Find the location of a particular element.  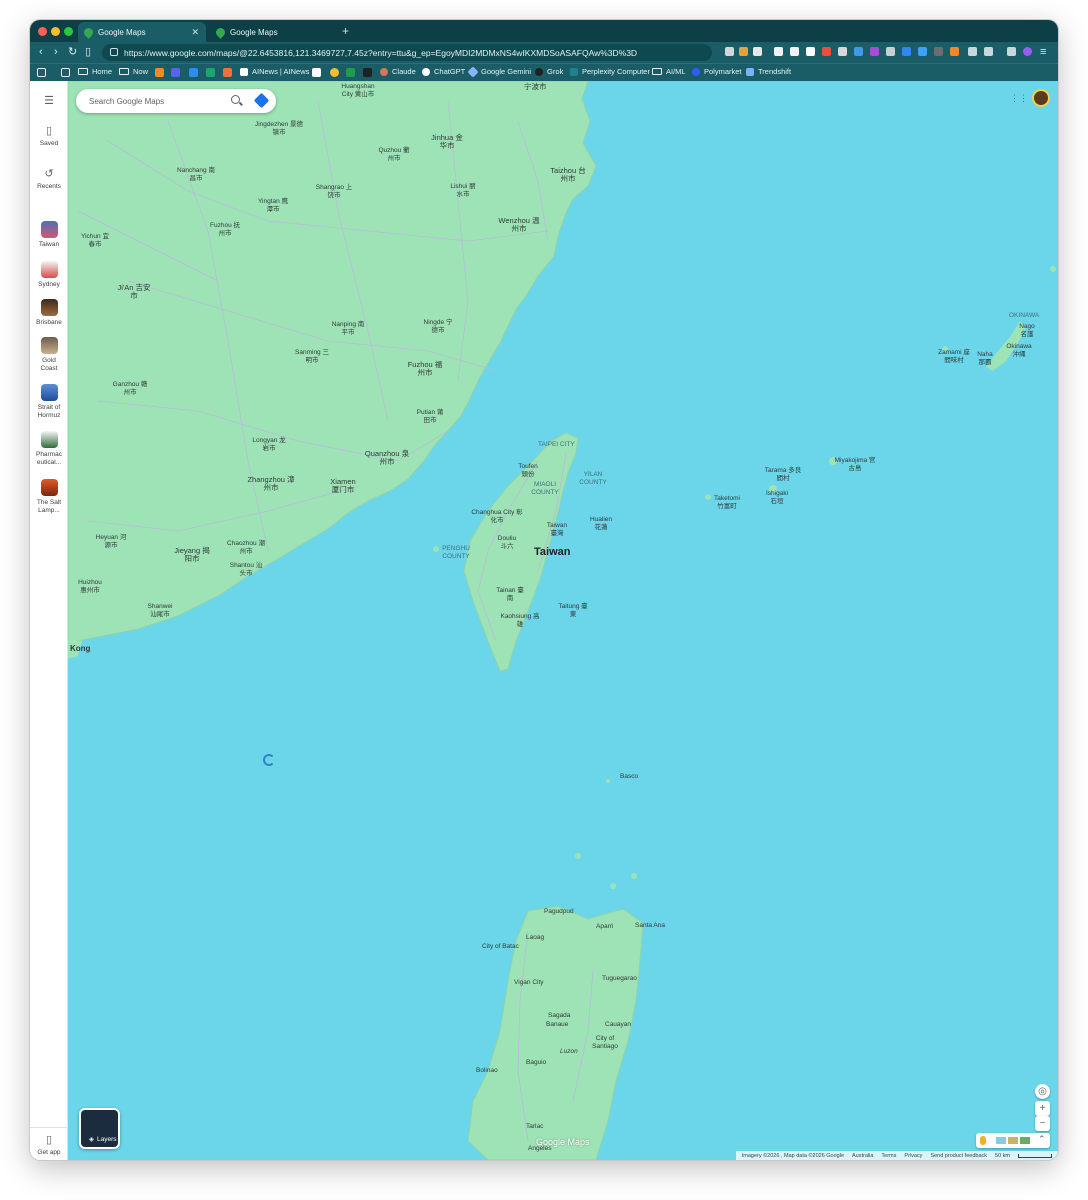

tab-google-maps: Google Maps is located at coordinates (273, 32).